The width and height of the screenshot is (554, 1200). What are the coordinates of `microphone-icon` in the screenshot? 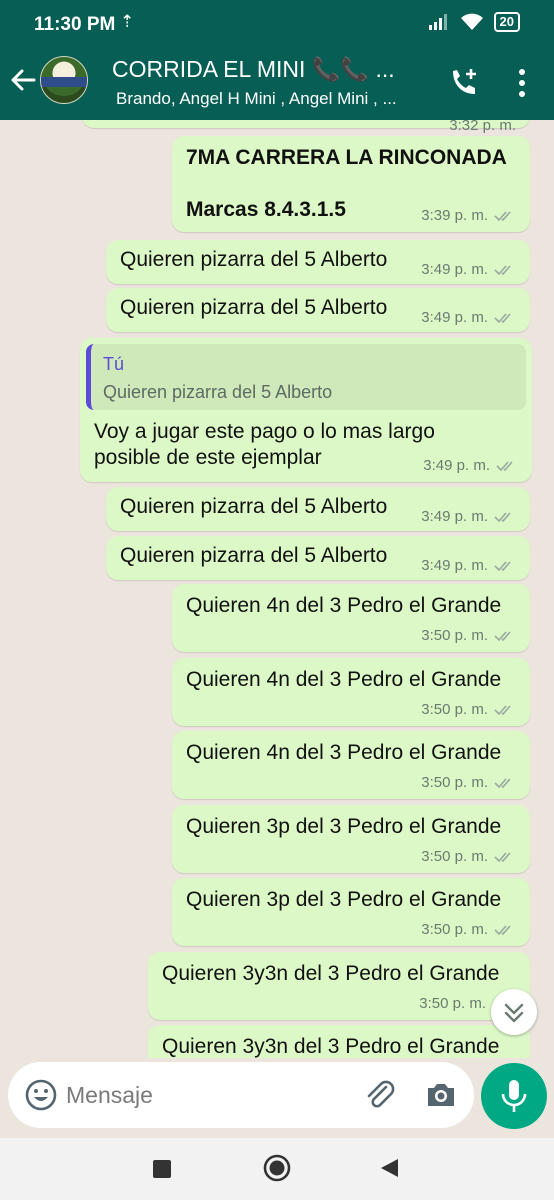 It's located at (514, 1096).